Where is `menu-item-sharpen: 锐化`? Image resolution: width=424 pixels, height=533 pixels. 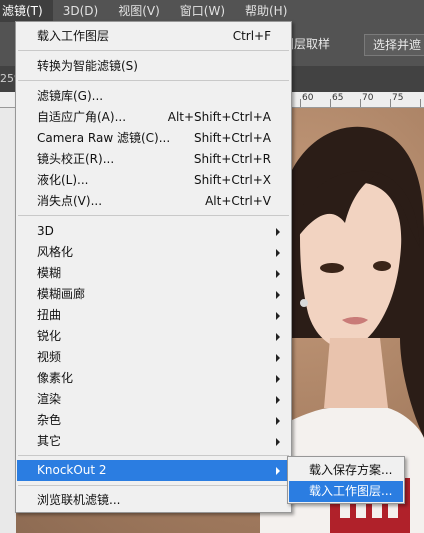 menu-item-sharpen: 锐化 is located at coordinates (153, 336).